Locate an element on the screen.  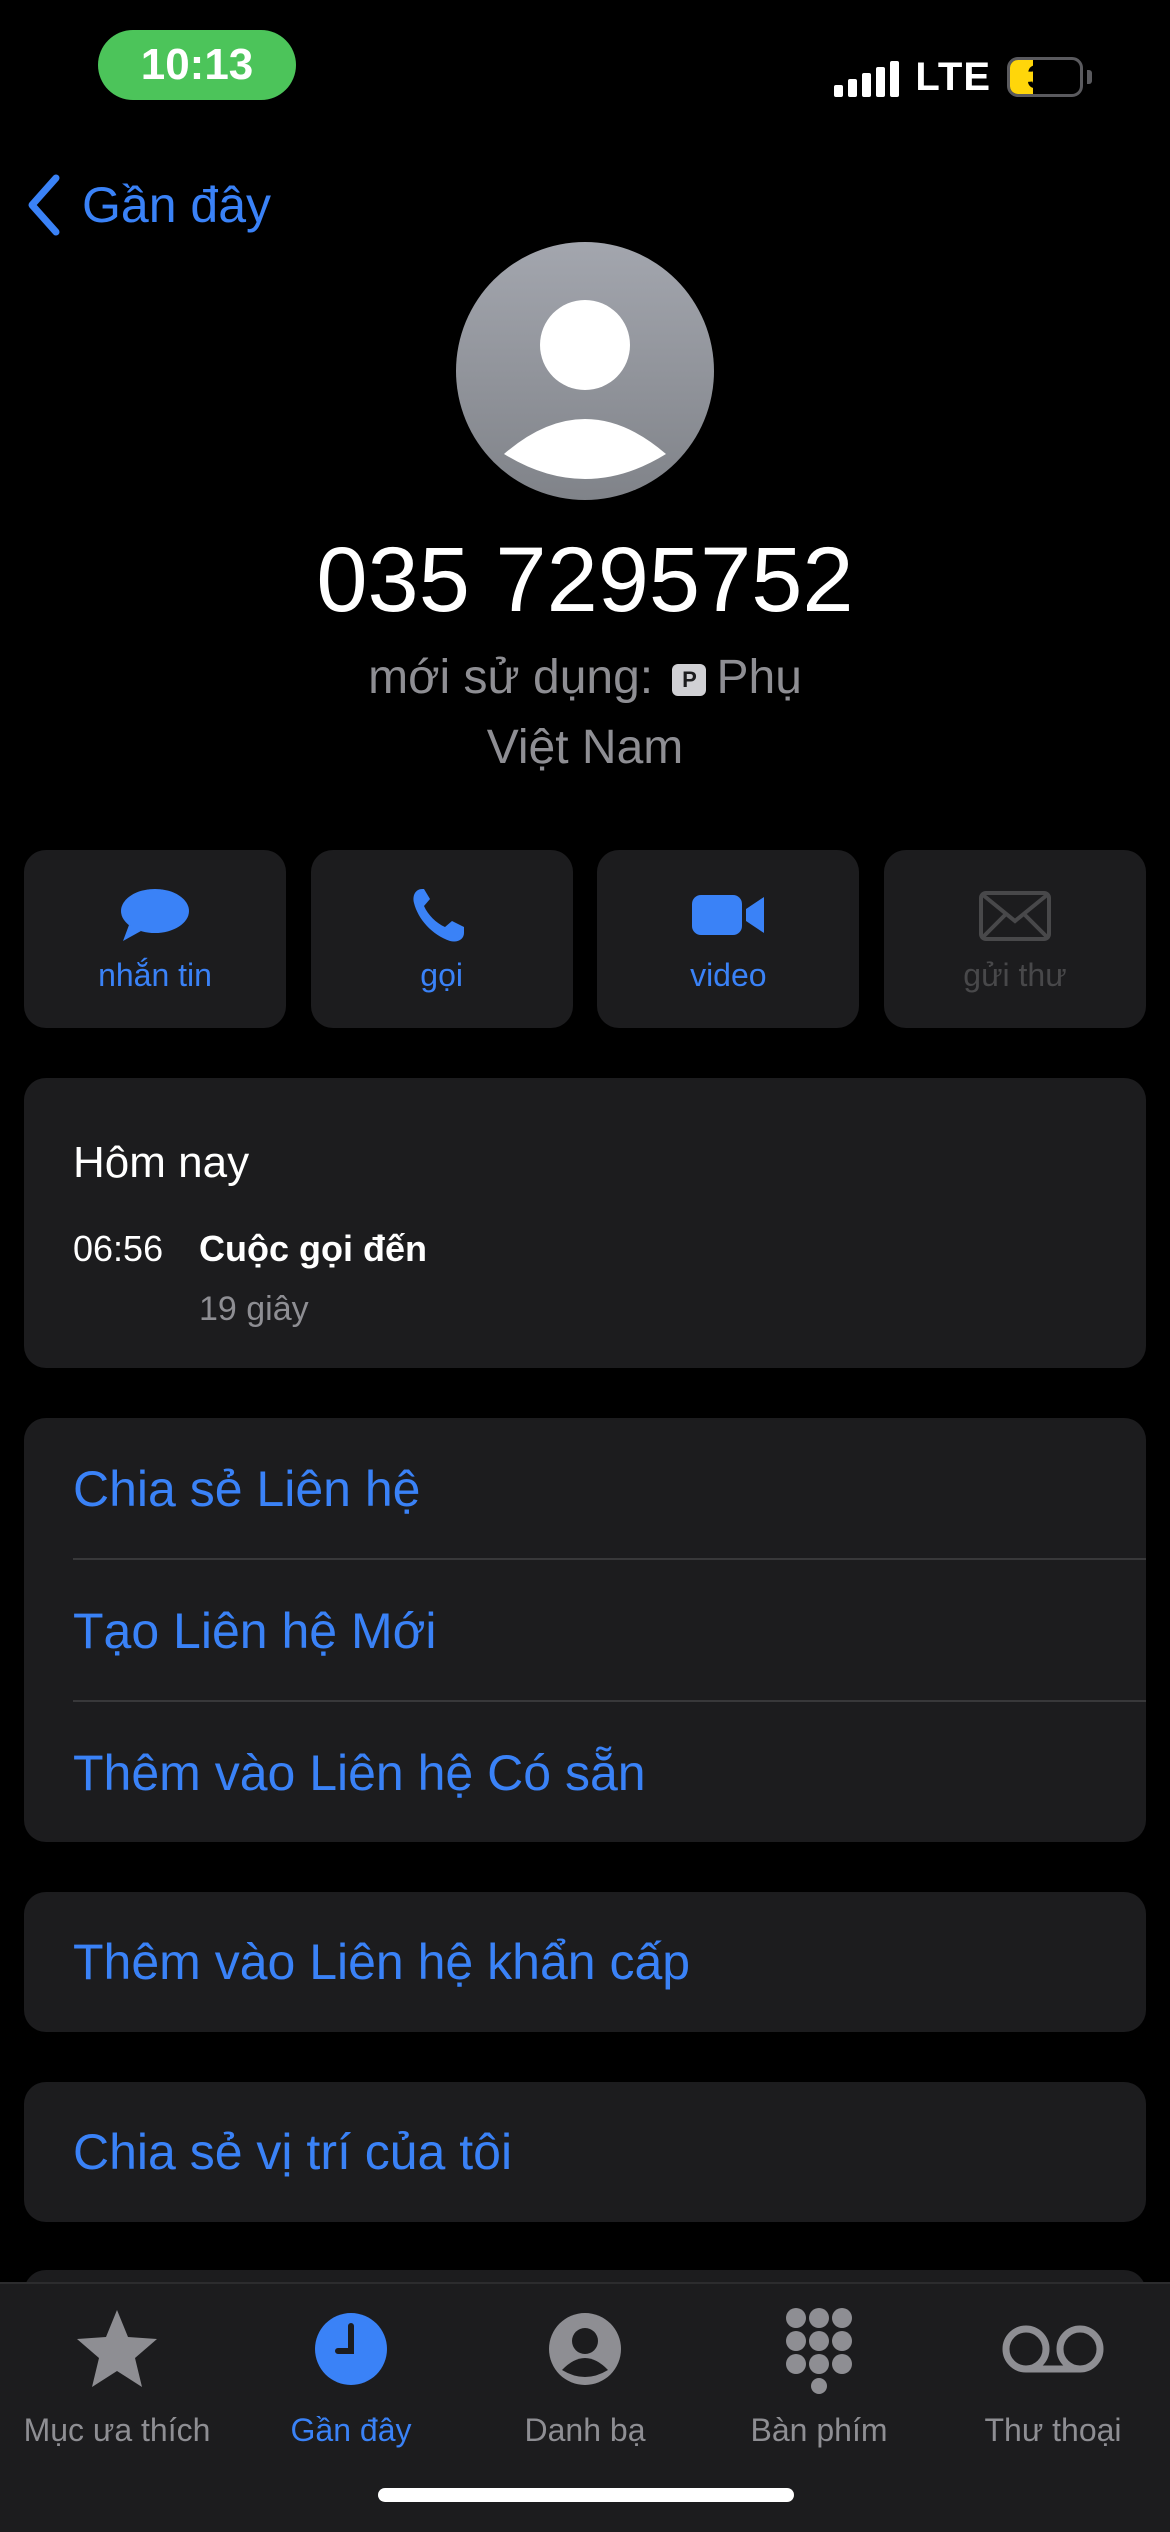
line-badge: P is located at coordinates (689, 680).